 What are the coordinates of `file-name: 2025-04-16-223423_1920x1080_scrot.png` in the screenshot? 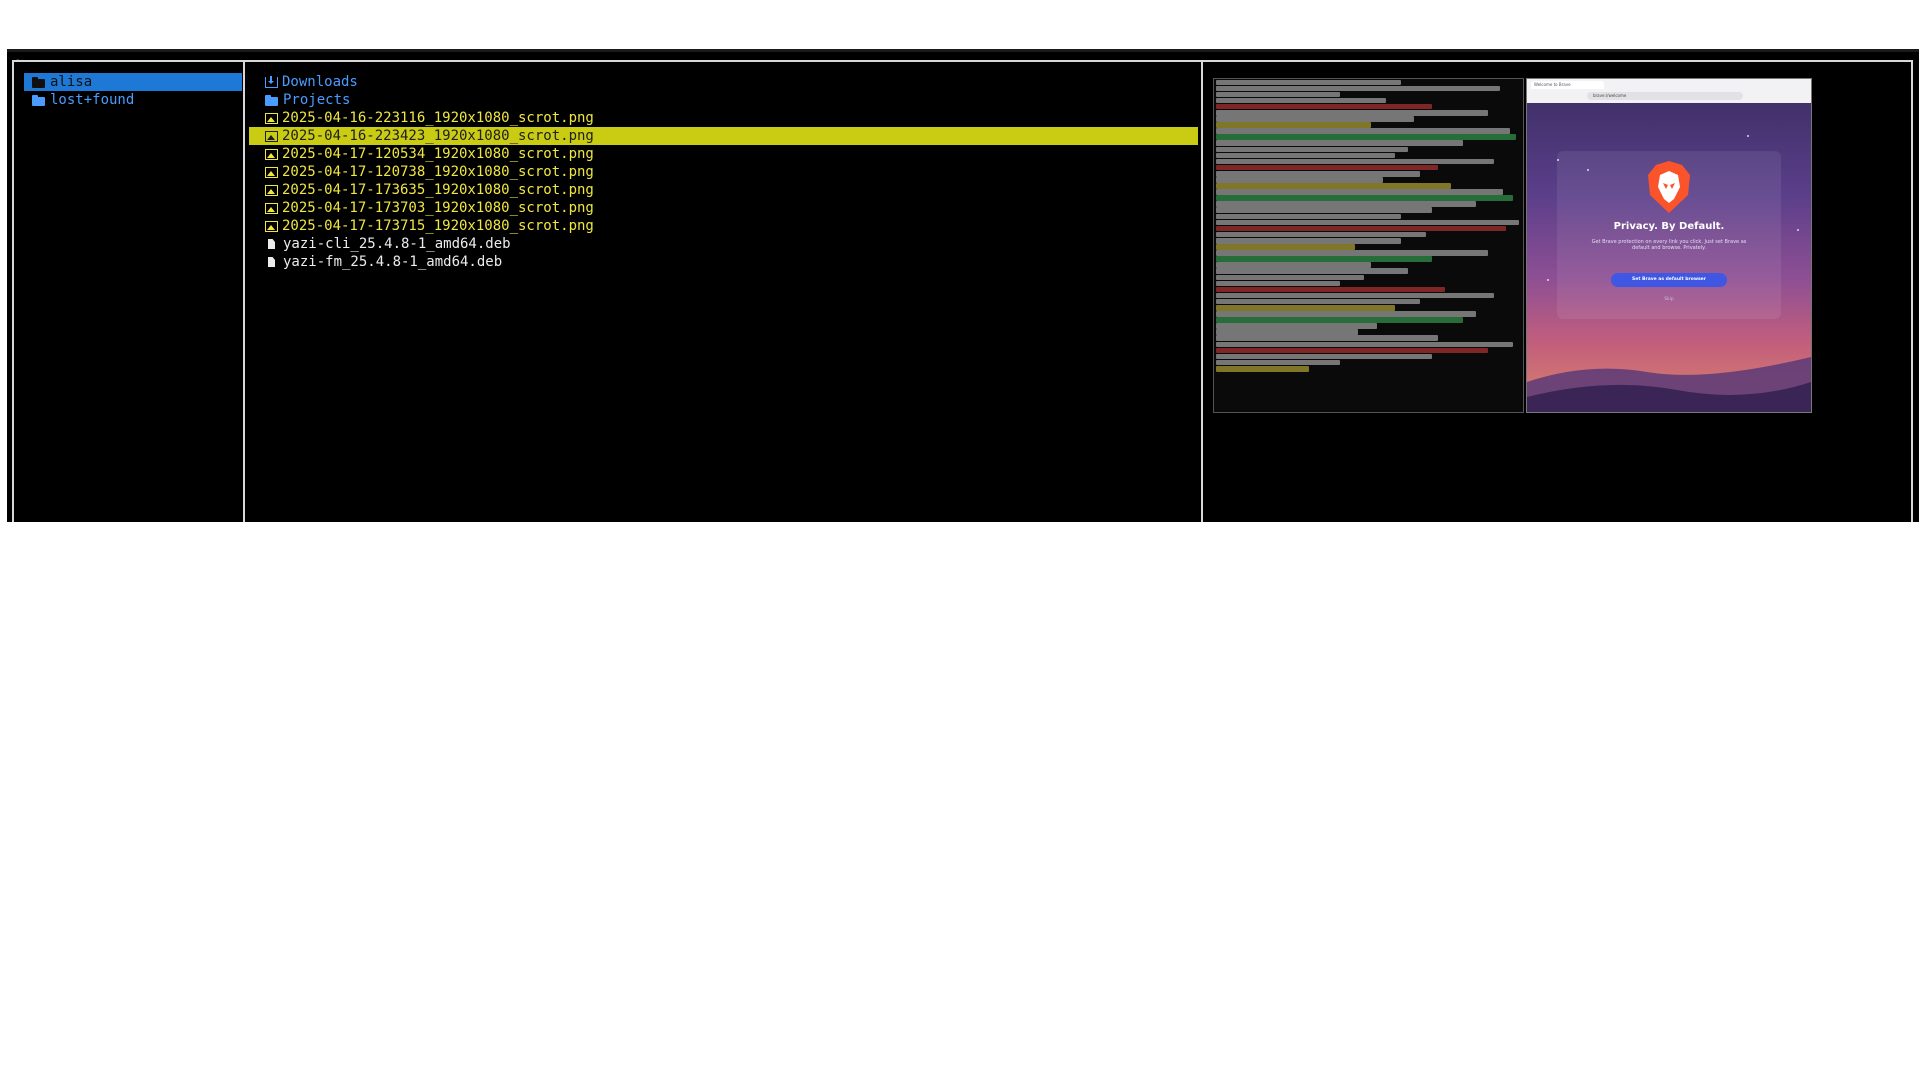 It's located at (438, 136).